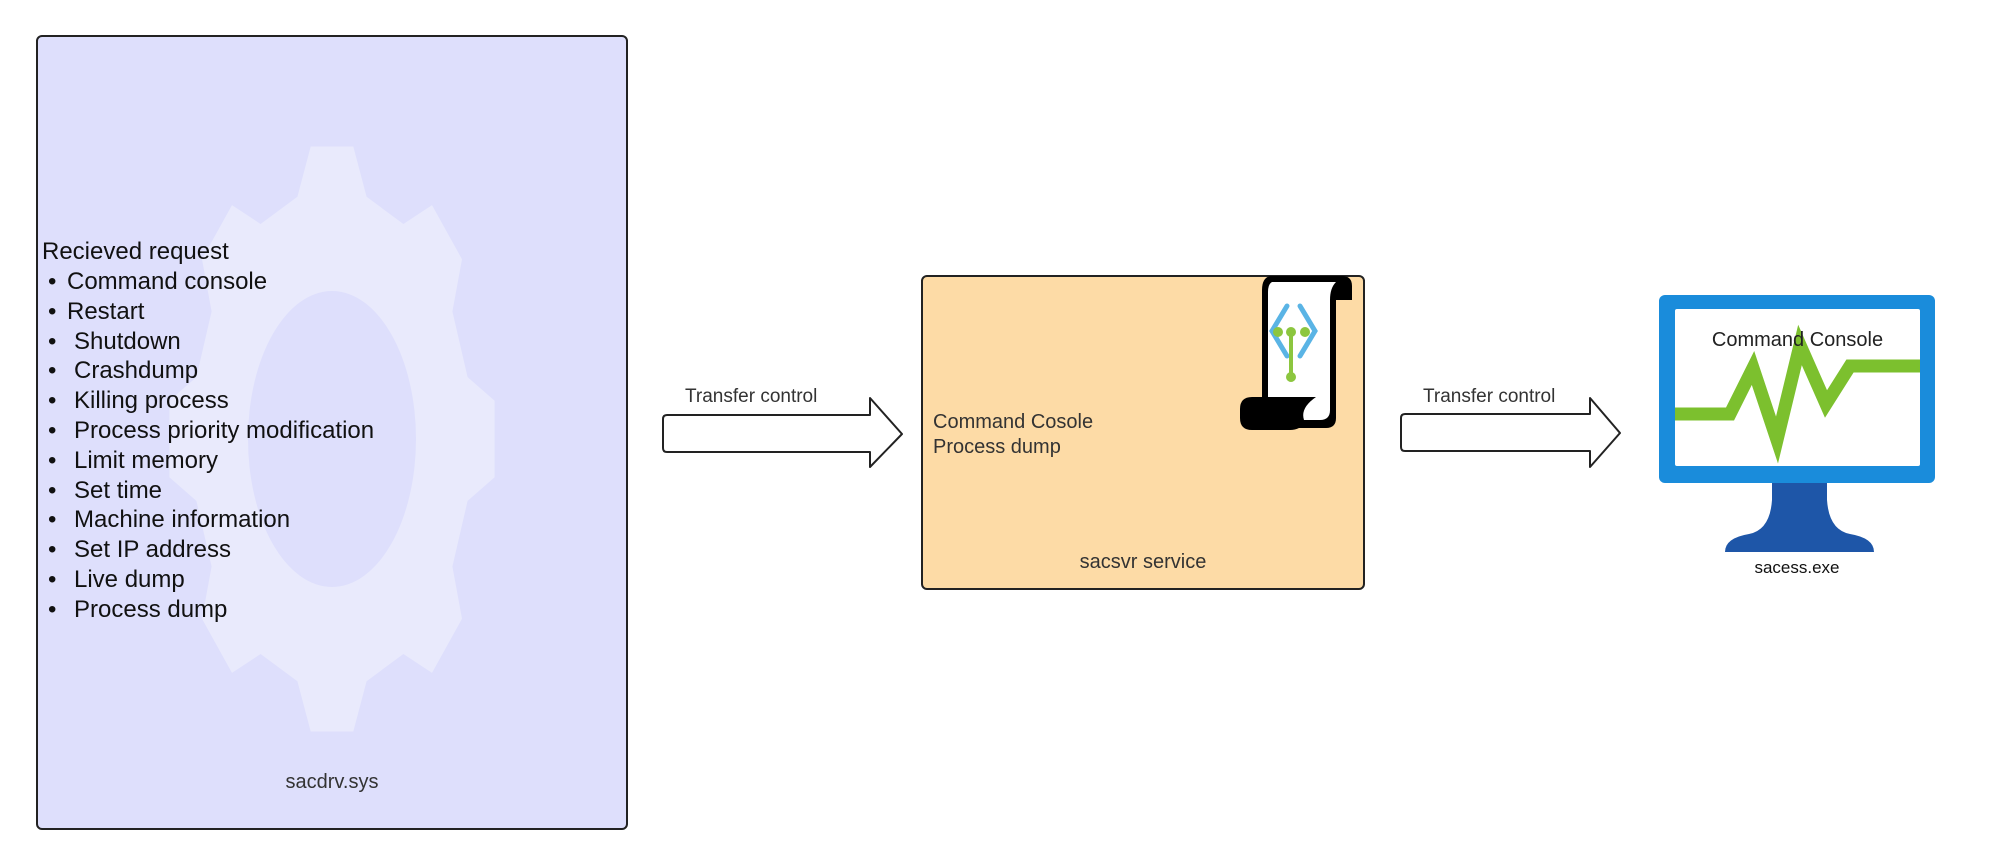  I want to click on arrow-1-label: Transfer control, so click(751, 396).